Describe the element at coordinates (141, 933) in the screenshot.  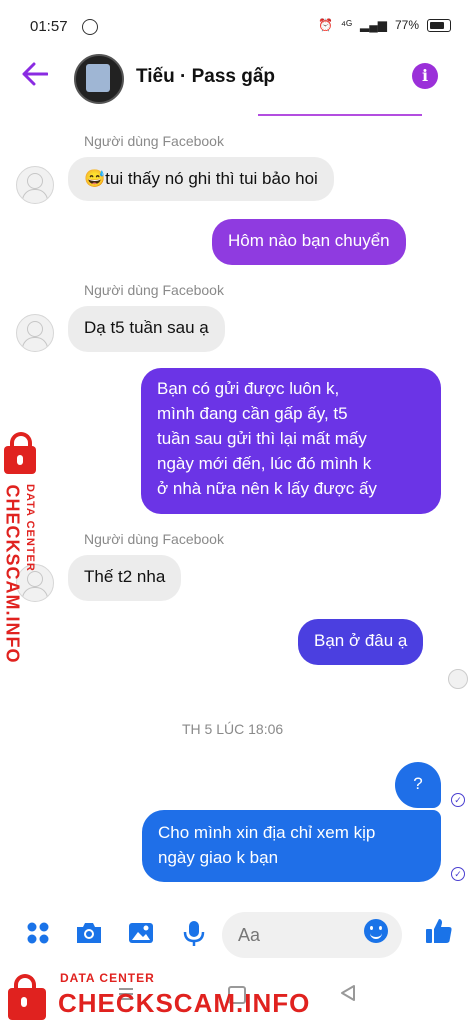
I see `image-icon` at that location.